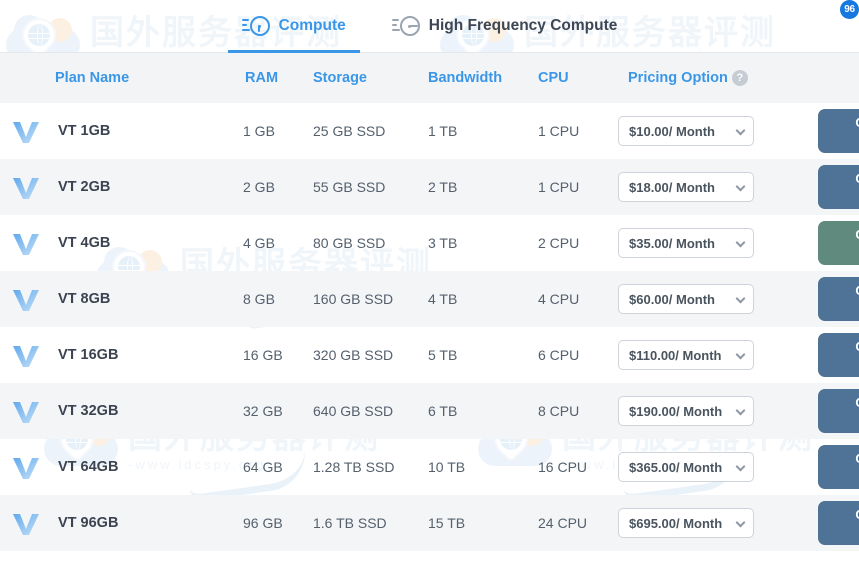 The height and width of the screenshot is (578, 859). Describe the element at coordinates (739, 78) in the screenshot. I see `help-icon: ?` at that location.